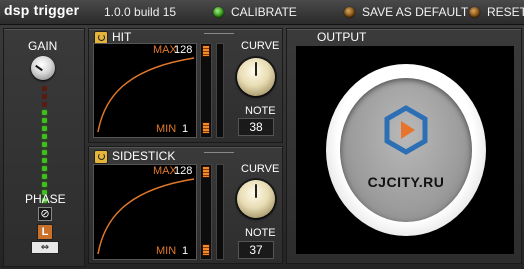  Describe the element at coordinates (39, 68) in the screenshot. I see `gain-knob-pointer-icon` at that location.